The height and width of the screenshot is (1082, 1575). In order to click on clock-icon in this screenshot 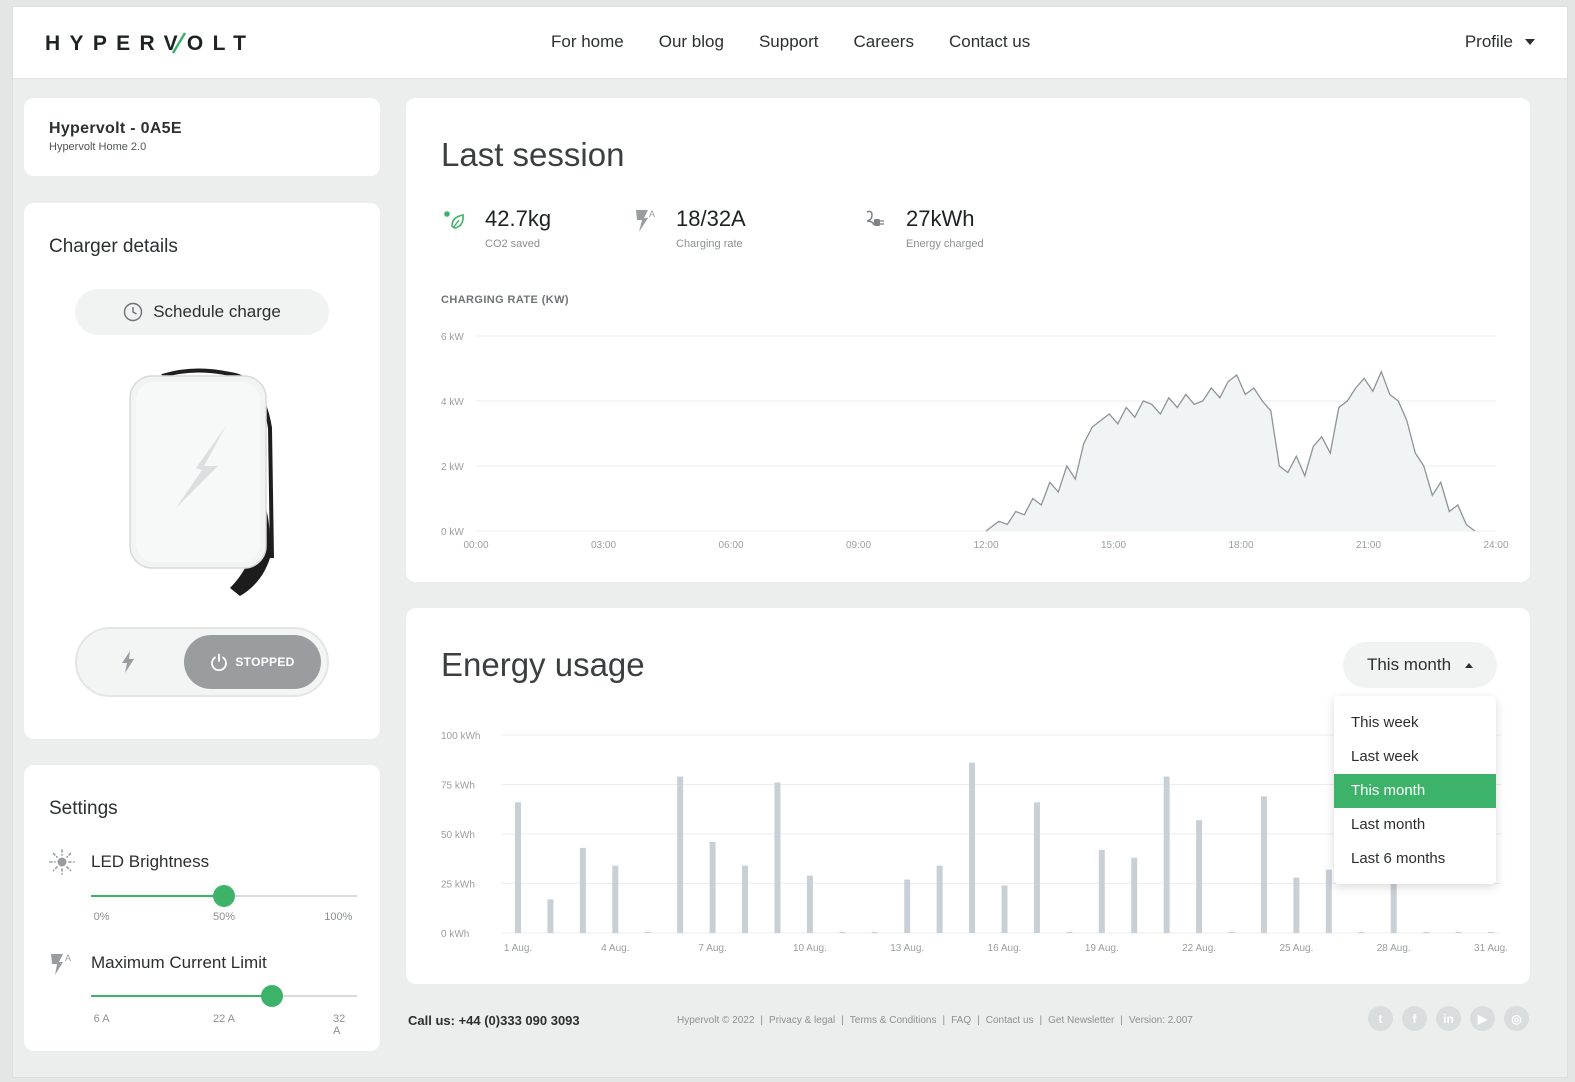, I will do `click(133, 312)`.